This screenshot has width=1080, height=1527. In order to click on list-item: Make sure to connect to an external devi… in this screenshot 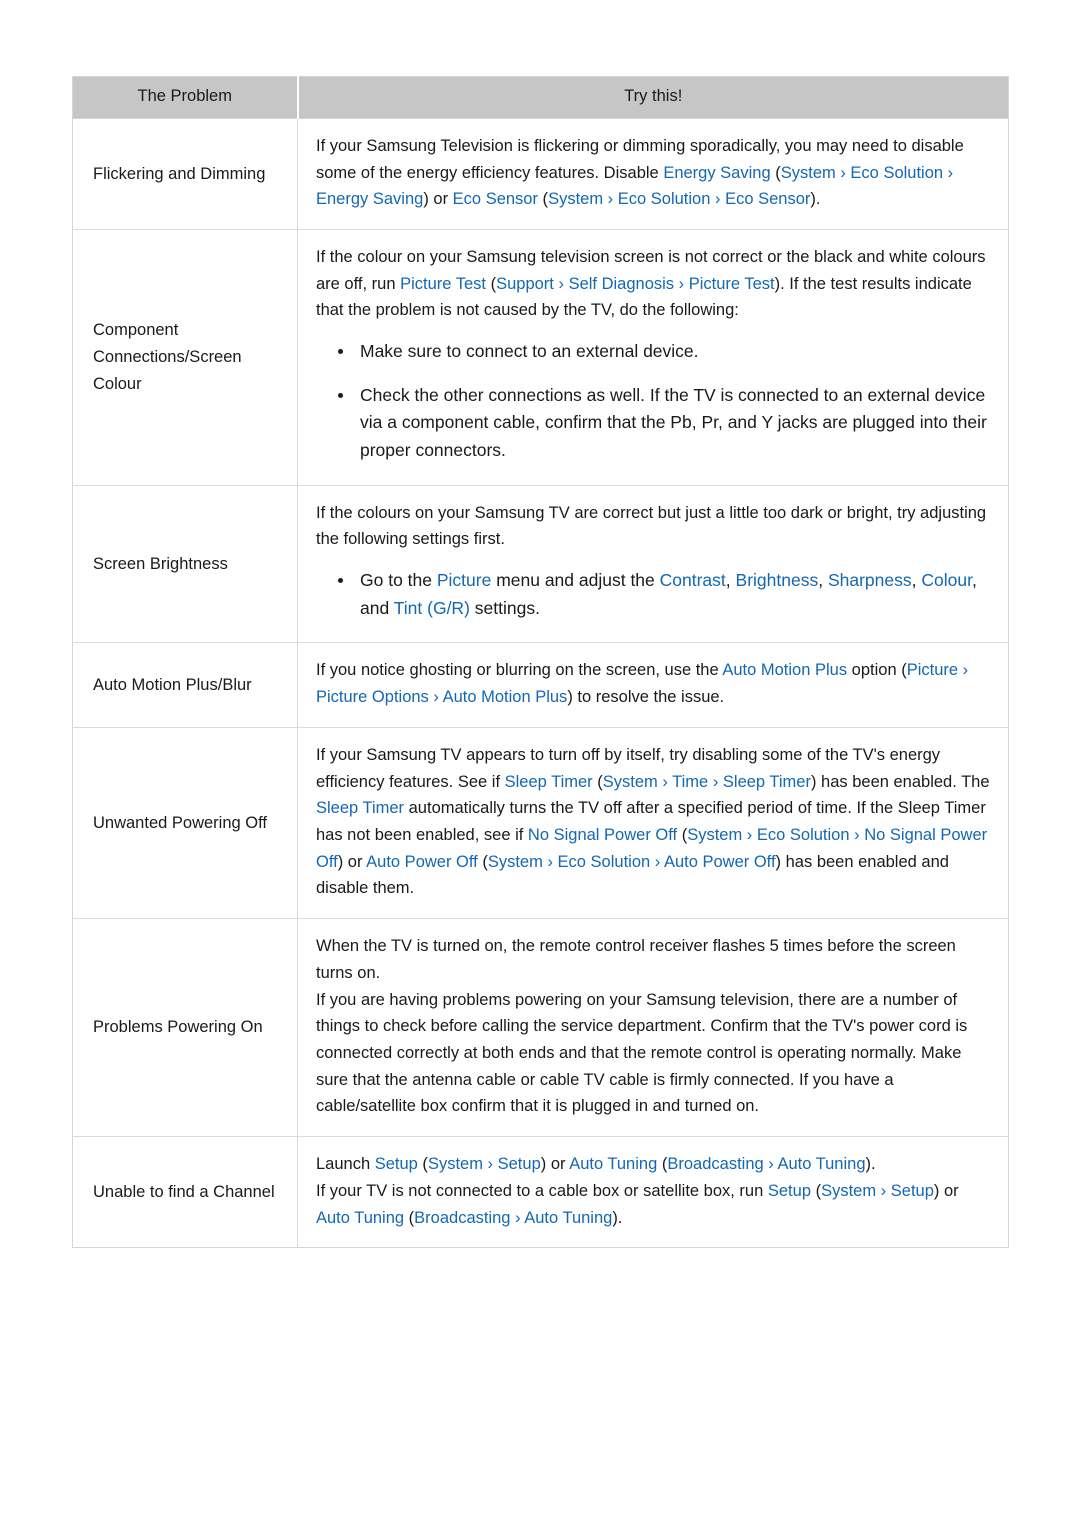, I will do `click(655, 352)`.